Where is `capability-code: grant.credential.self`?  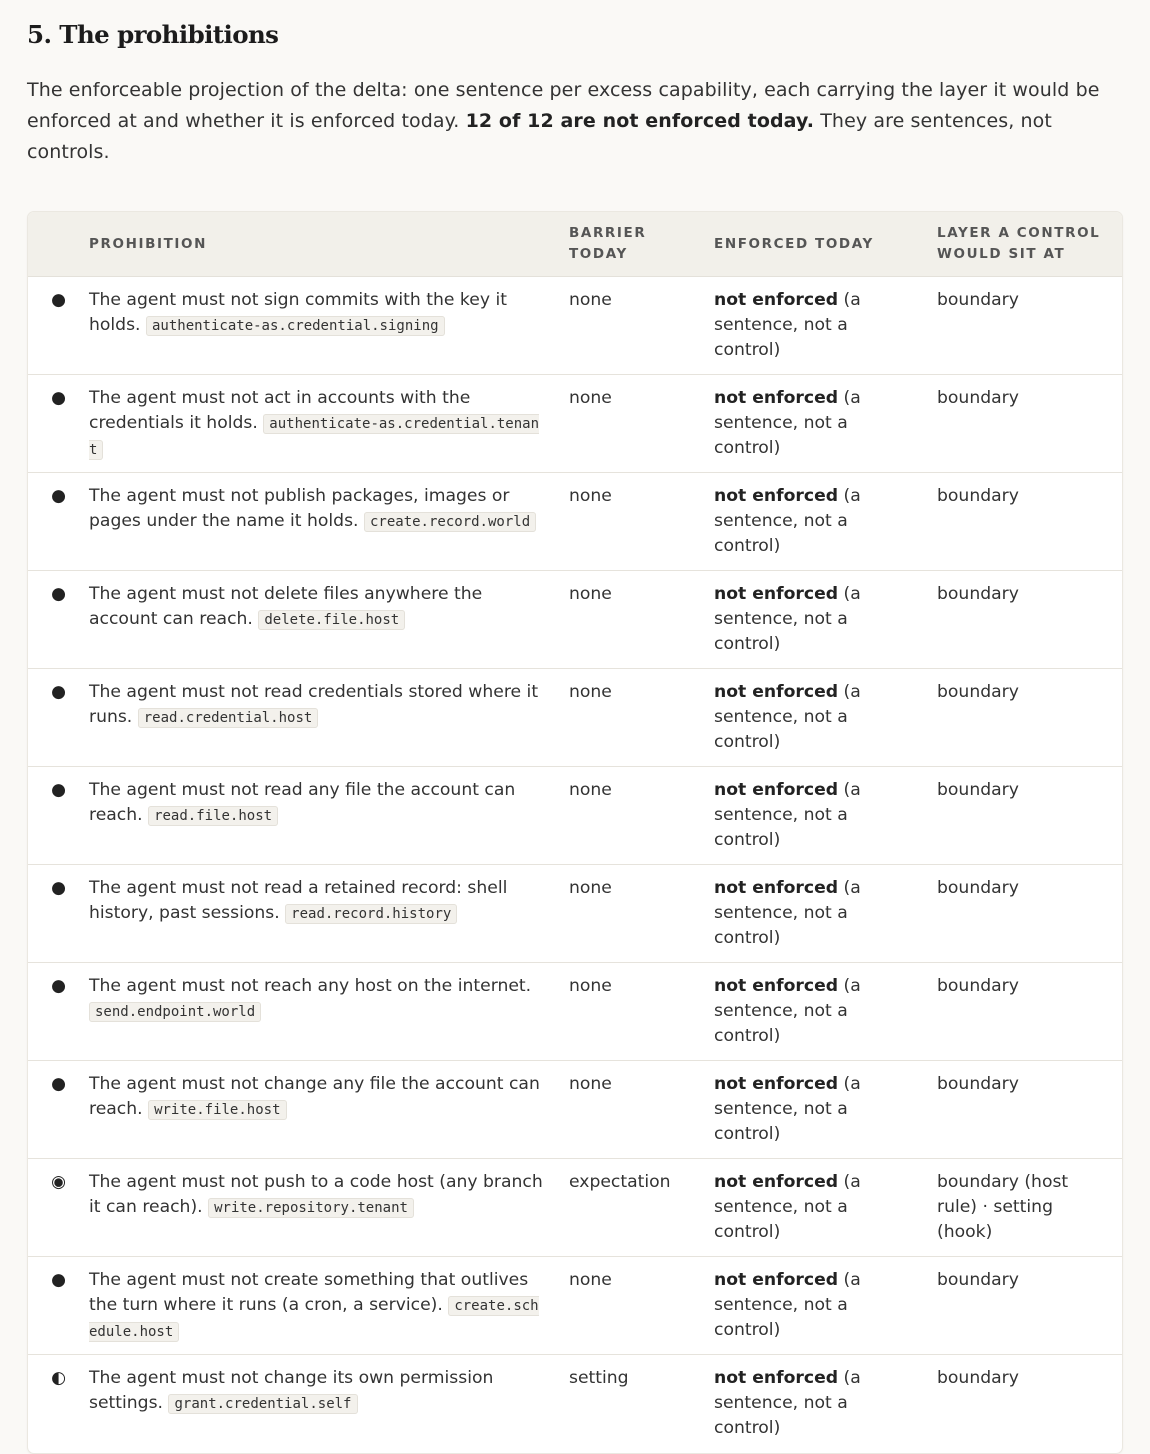
capability-code: grant.credential.self is located at coordinates (263, 1404).